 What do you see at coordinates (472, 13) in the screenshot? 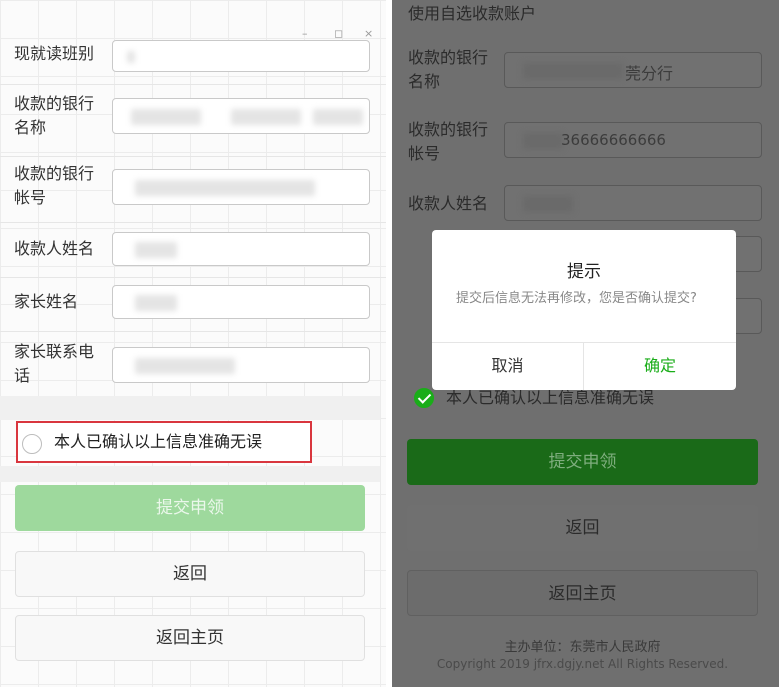
I see `custom-account-label: 使用自选收款账户` at bounding box center [472, 13].